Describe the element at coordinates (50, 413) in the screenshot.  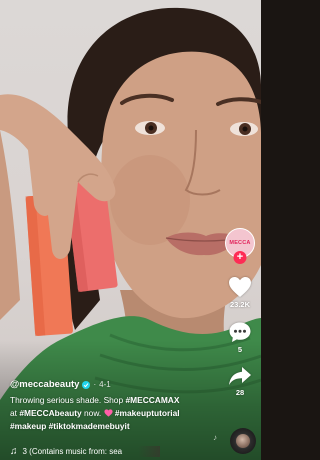
I see `hashtag-link: #MECCAbeauty` at that location.